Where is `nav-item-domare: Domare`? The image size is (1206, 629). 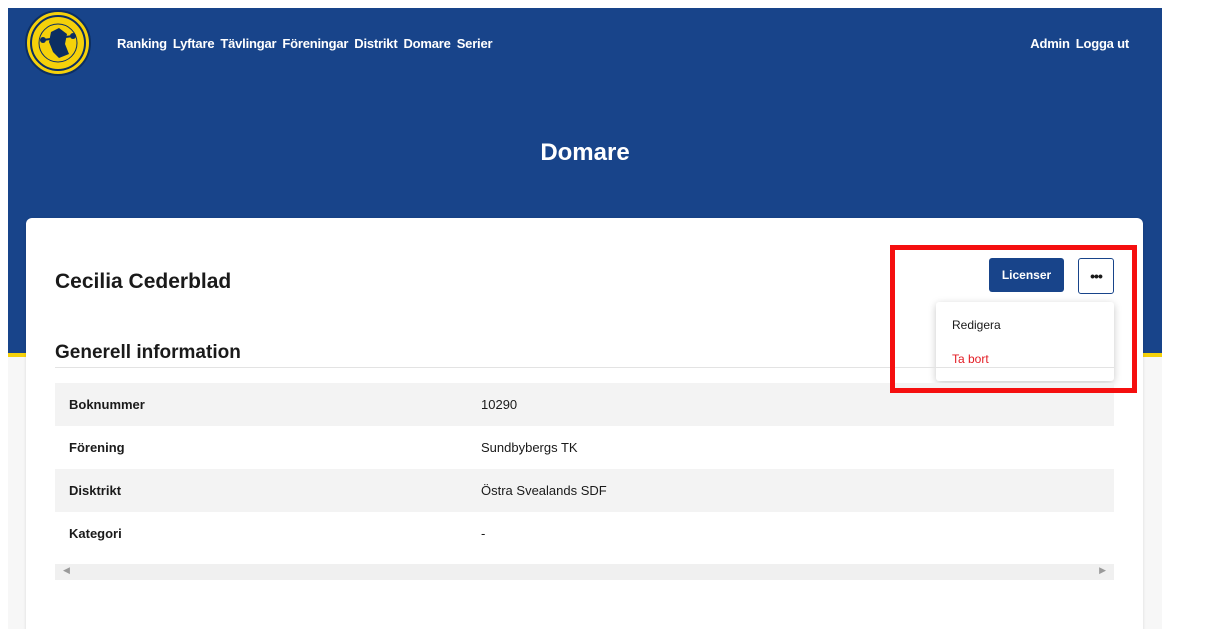
nav-item-domare: Domare is located at coordinates (426, 43).